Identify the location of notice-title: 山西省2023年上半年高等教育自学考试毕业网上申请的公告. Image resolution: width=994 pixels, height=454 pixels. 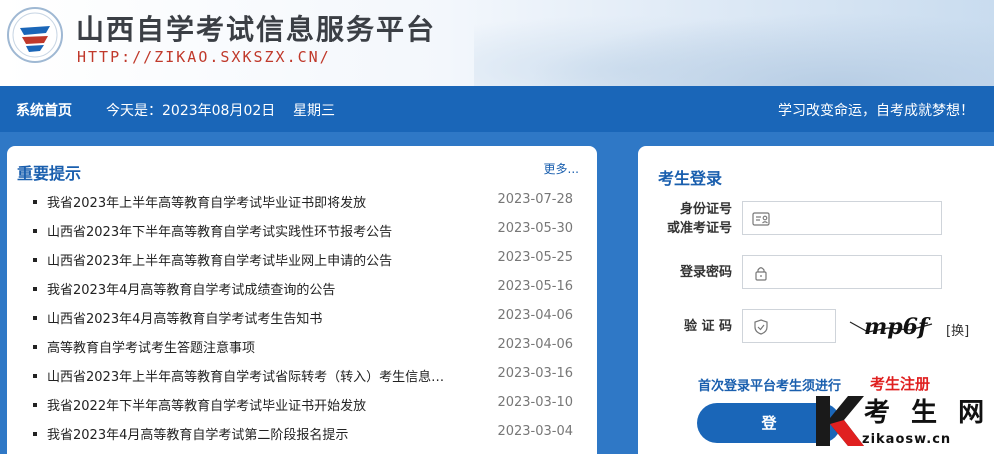
(260, 259).